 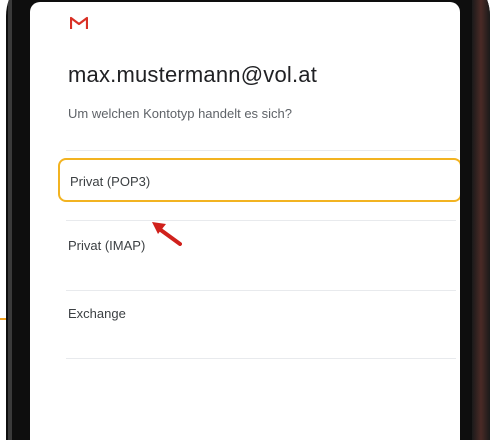 What do you see at coordinates (259, 314) in the screenshot?
I see `option-exchange: Exchange` at bounding box center [259, 314].